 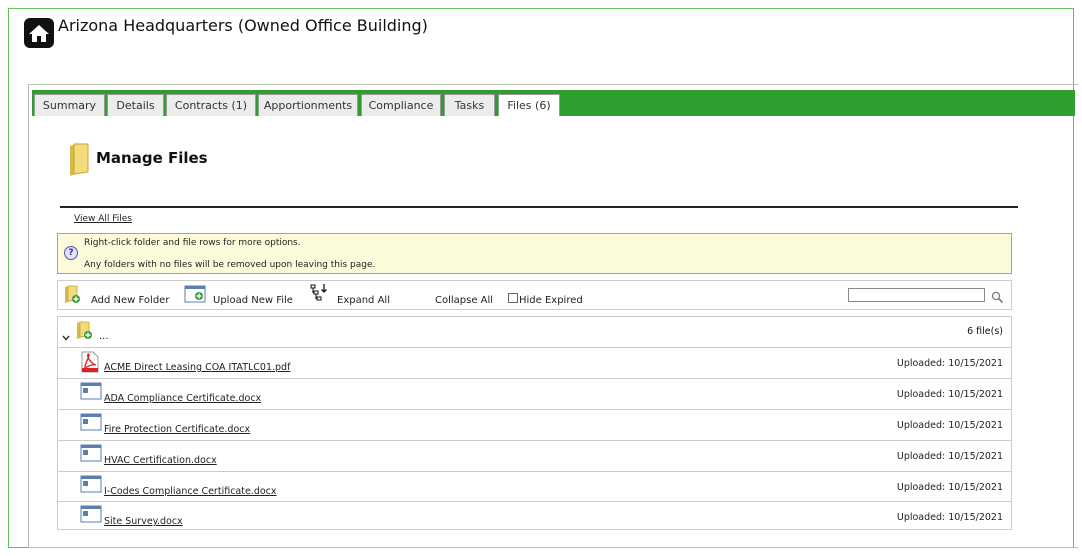 What do you see at coordinates (534, 332) in the screenshot?
I see `folder-row: ... 6 file(s)` at bounding box center [534, 332].